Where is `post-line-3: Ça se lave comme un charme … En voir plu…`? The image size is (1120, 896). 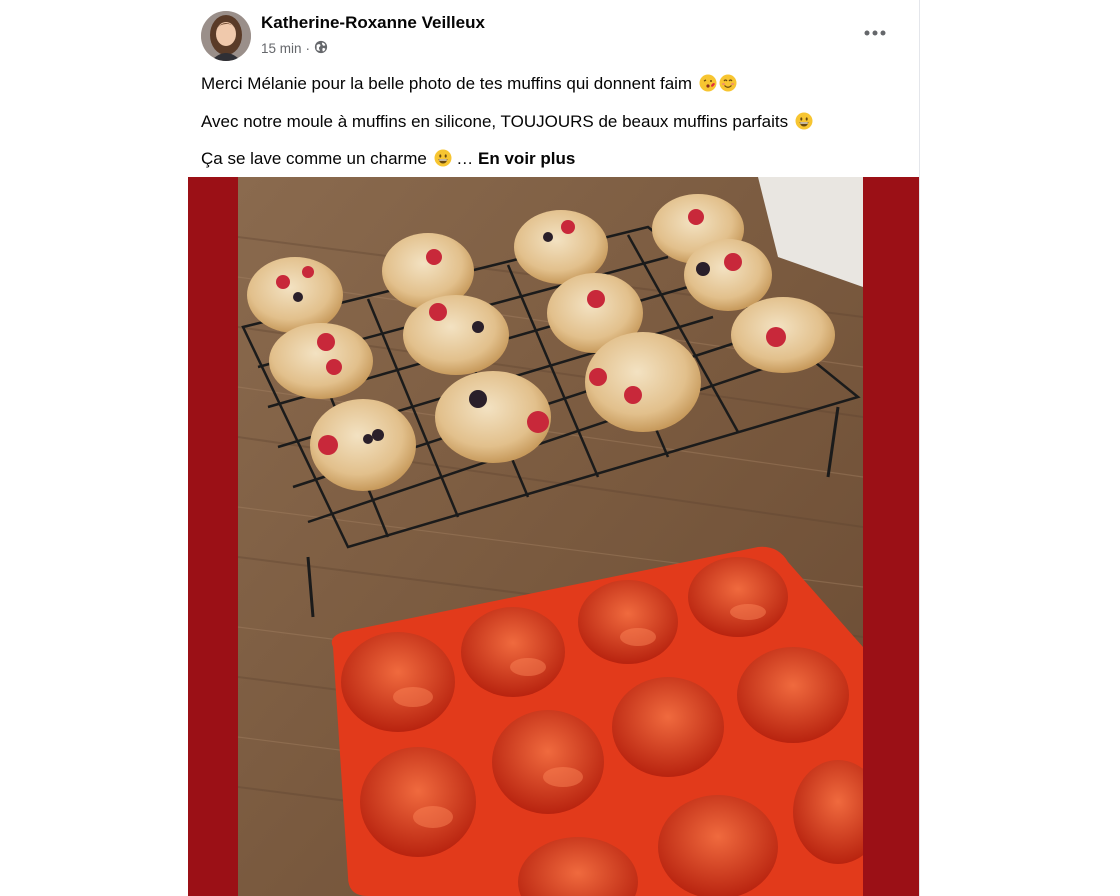 post-line-3: Ça se lave comme un charme … En voir plu… is located at coordinates (551, 160).